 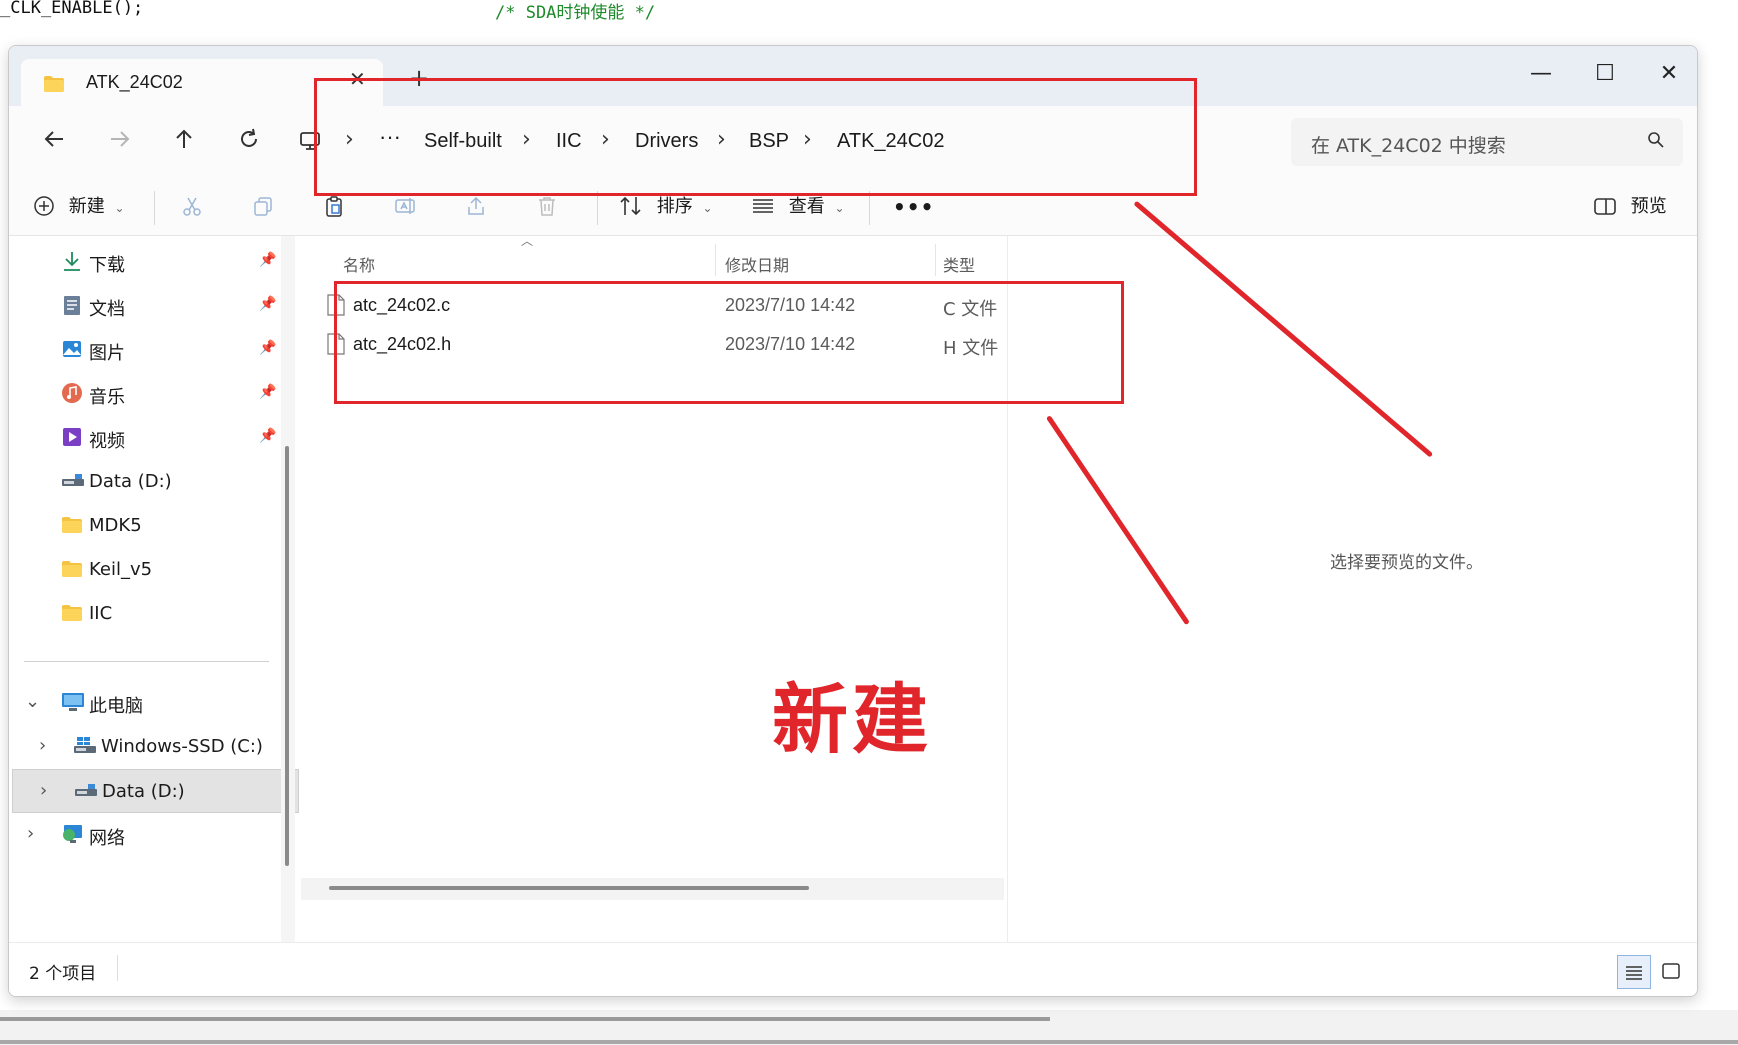 I want to click on drive-icon, so click(x=86, y=792).